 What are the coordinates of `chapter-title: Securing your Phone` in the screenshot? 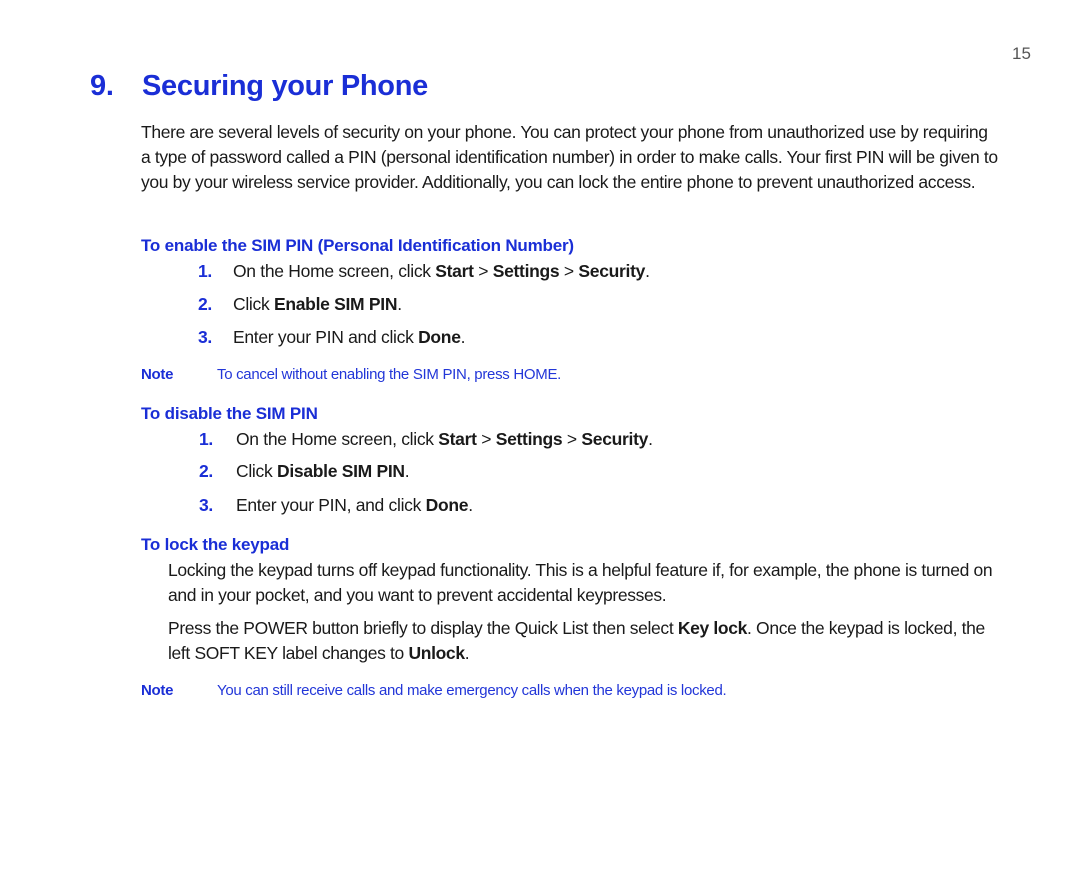 It's located at (285, 86).